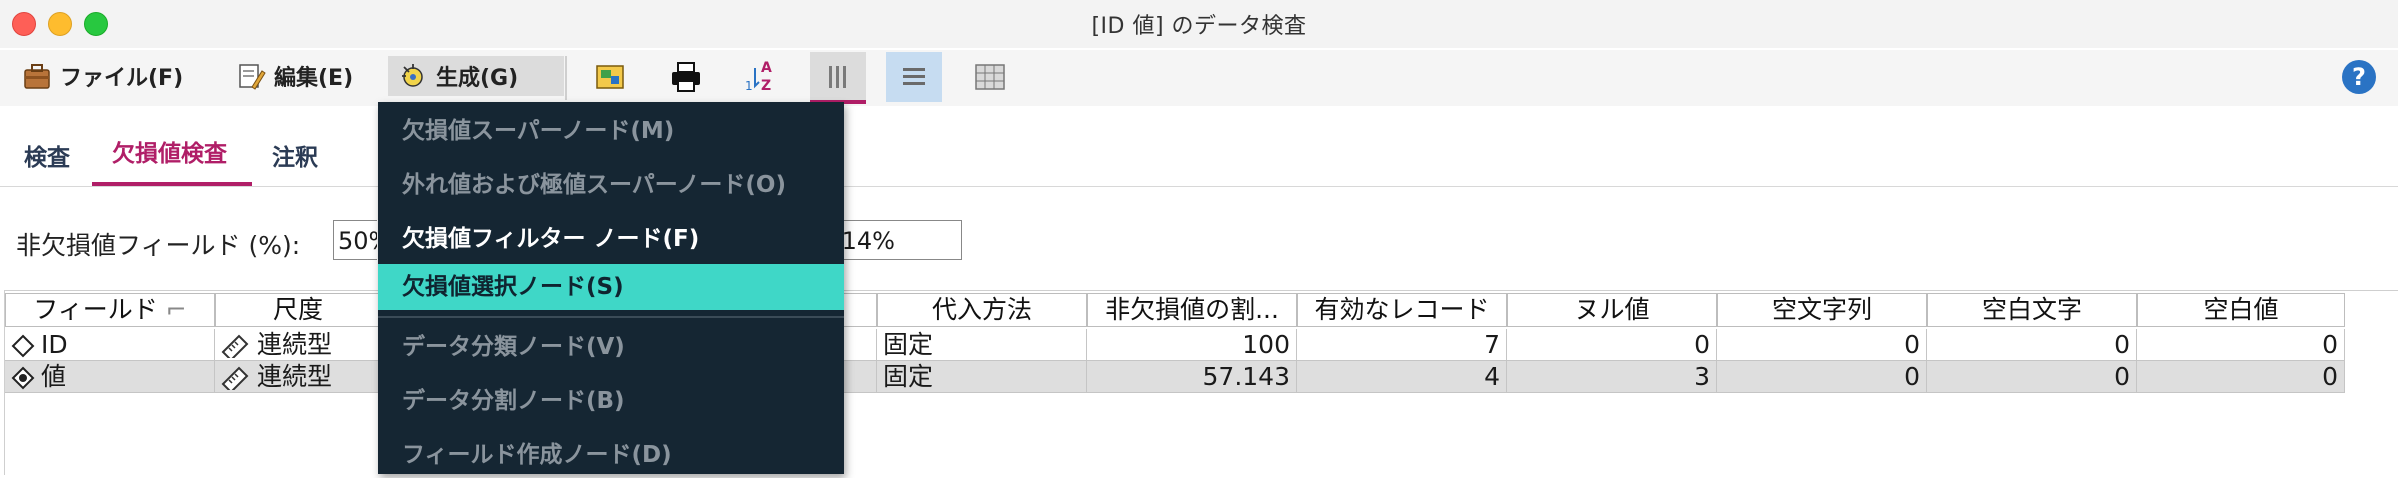  What do you see at coordinates (96, 24) in the screenshot?
I see `zoom-window-button` at bounding box center [96, 24].